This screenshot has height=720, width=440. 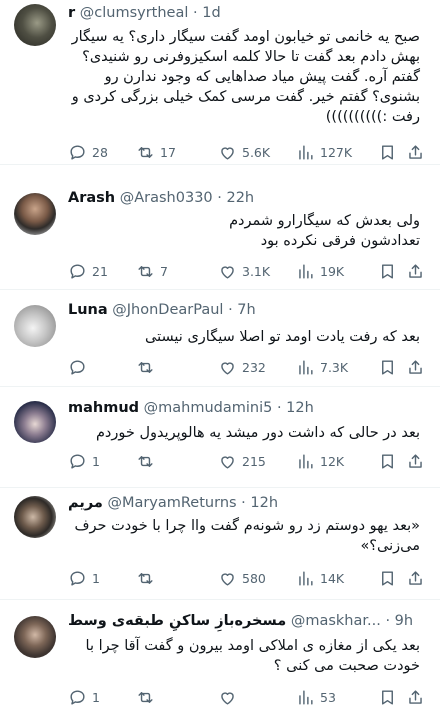 I want to click on like-button, so click(x=230, y=697).